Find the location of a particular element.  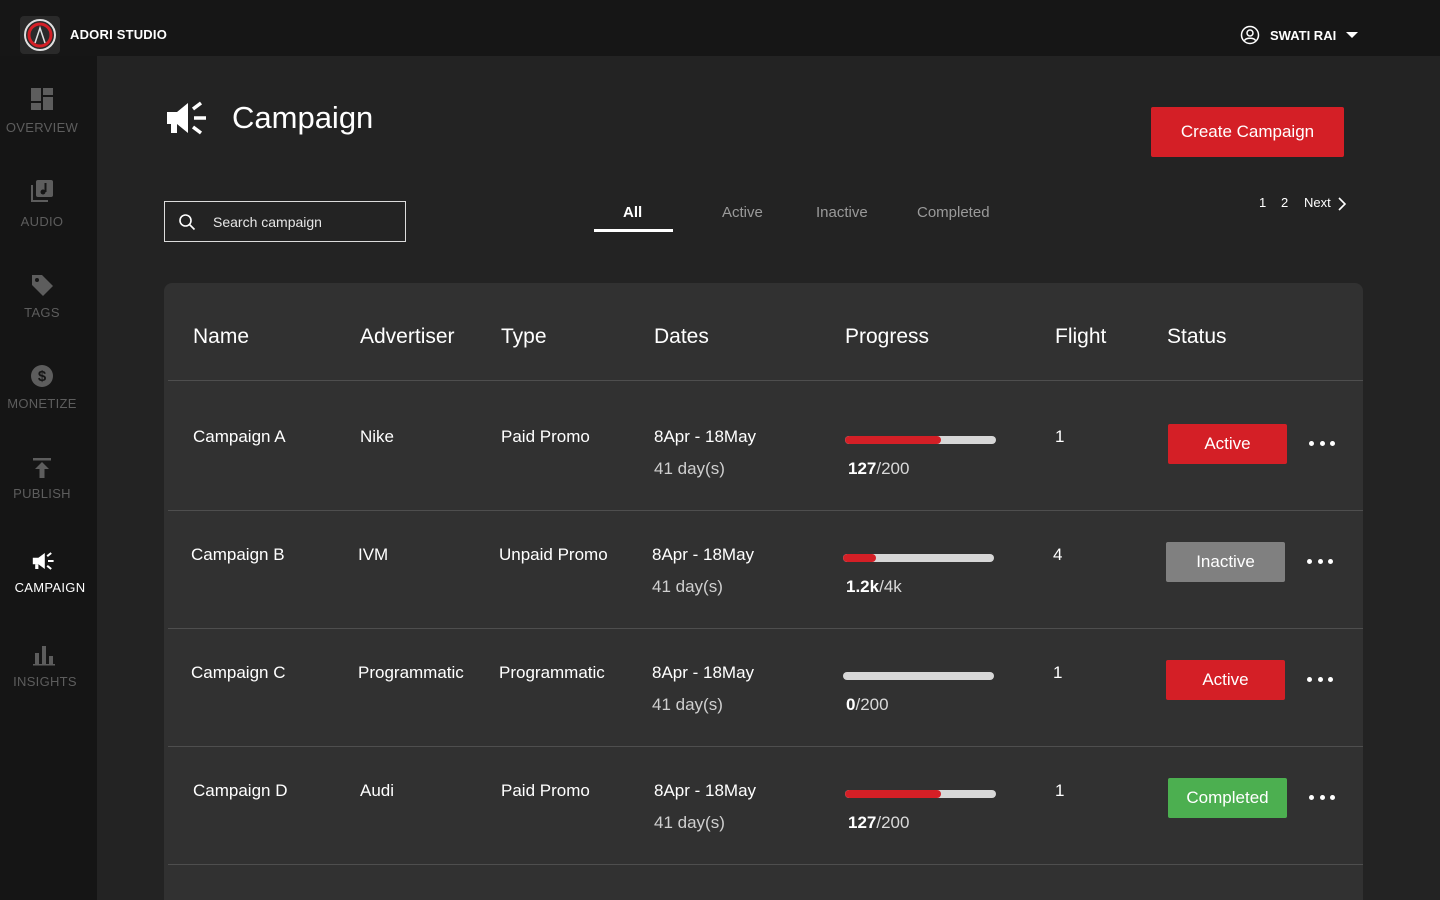

sidebar-item-tags: TAGS is located at coordinates (48, 305).